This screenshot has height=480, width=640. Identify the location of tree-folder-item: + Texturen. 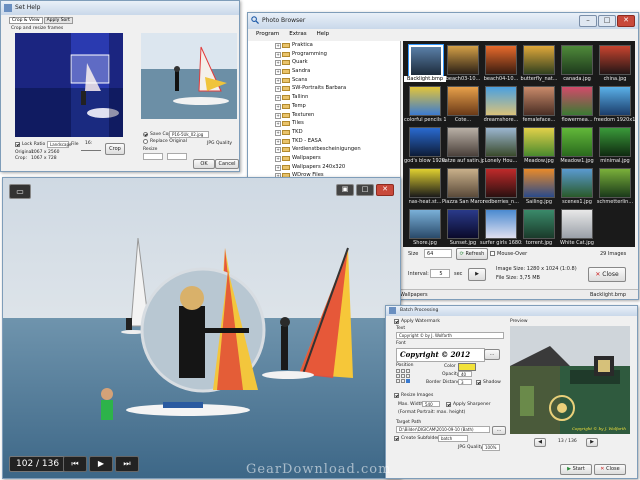
(329, 115).